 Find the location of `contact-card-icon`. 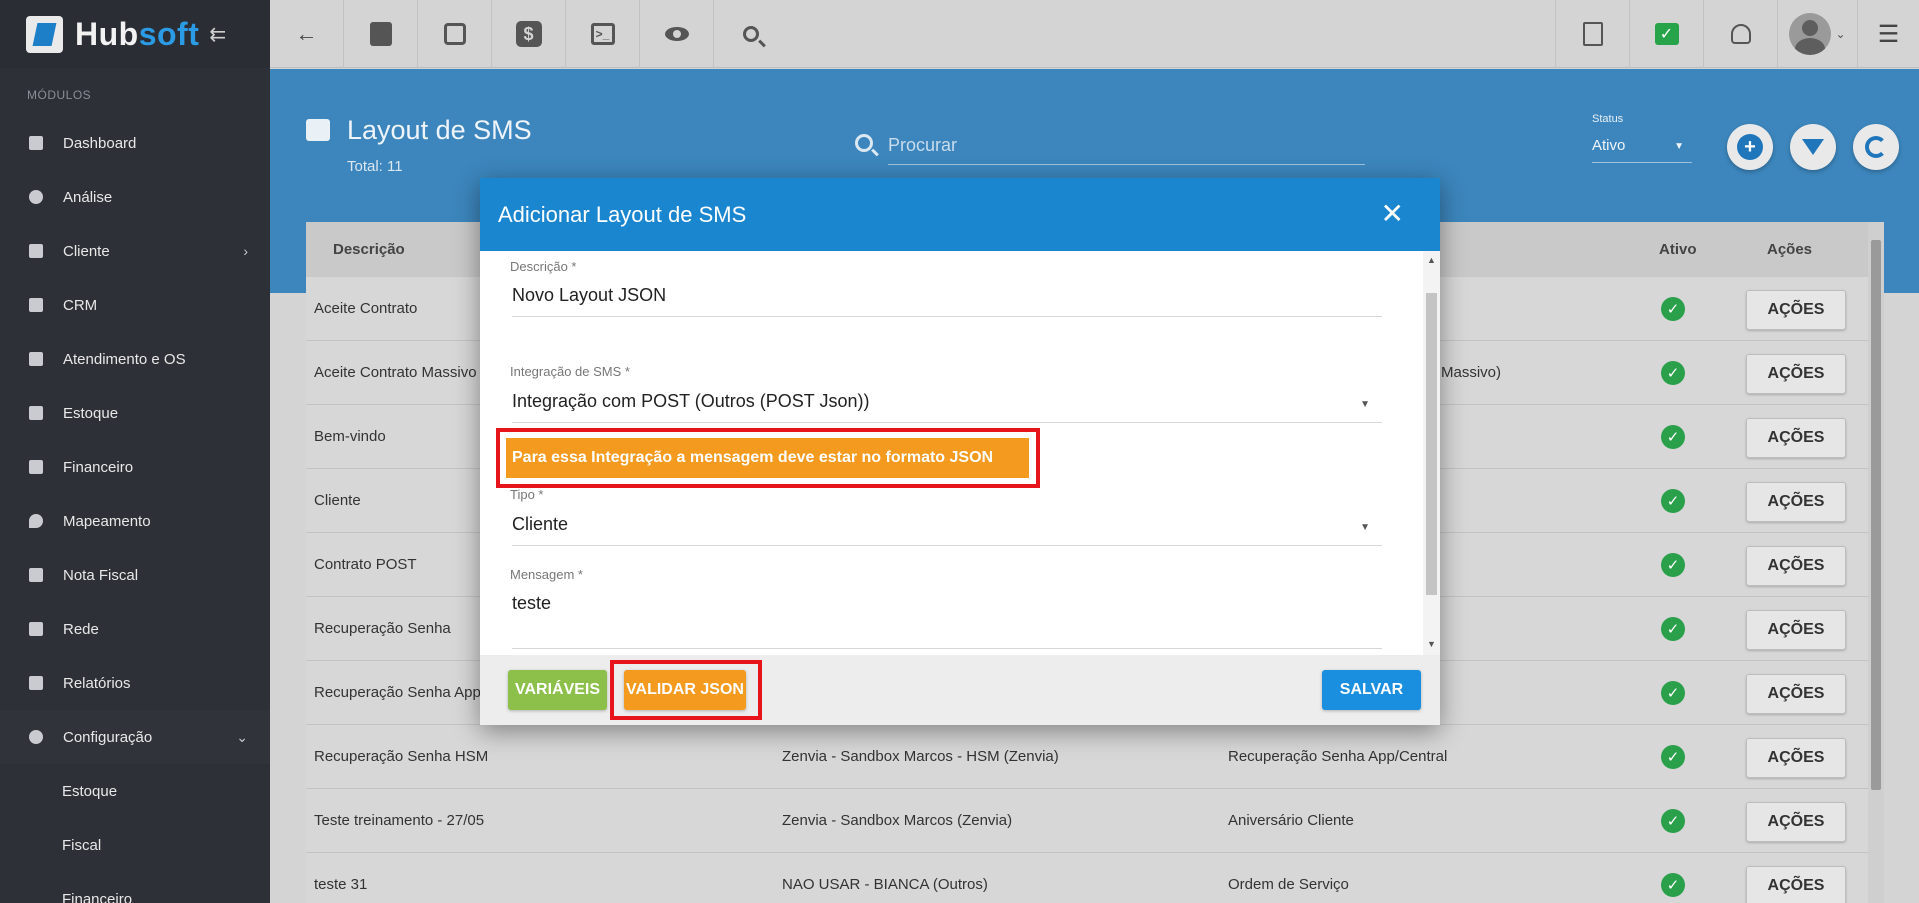

contact-card-icon is located at coordinates (380, 34).